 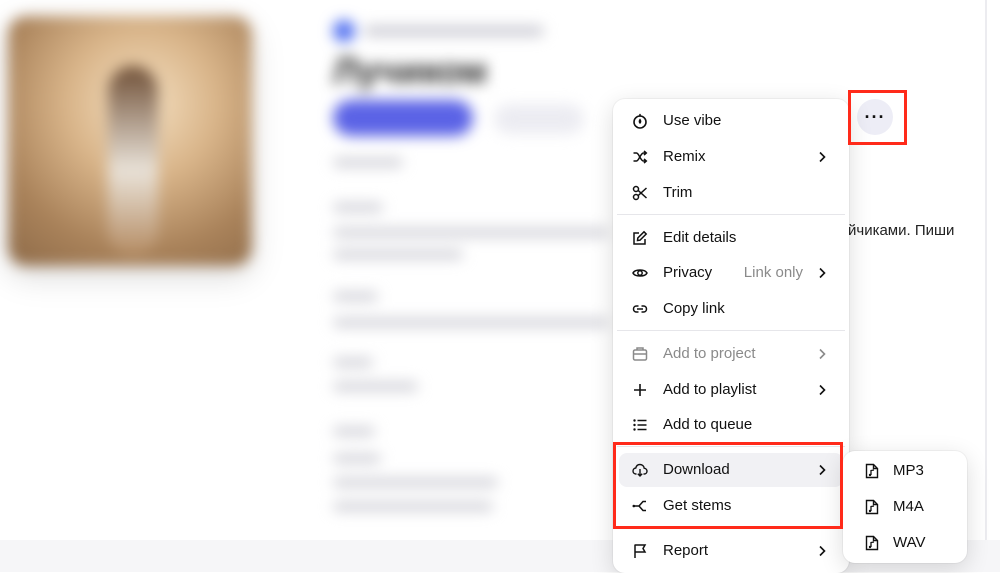 I want to click on description-text-partial: йчиками. Пиши, so click(x=901, y=230).